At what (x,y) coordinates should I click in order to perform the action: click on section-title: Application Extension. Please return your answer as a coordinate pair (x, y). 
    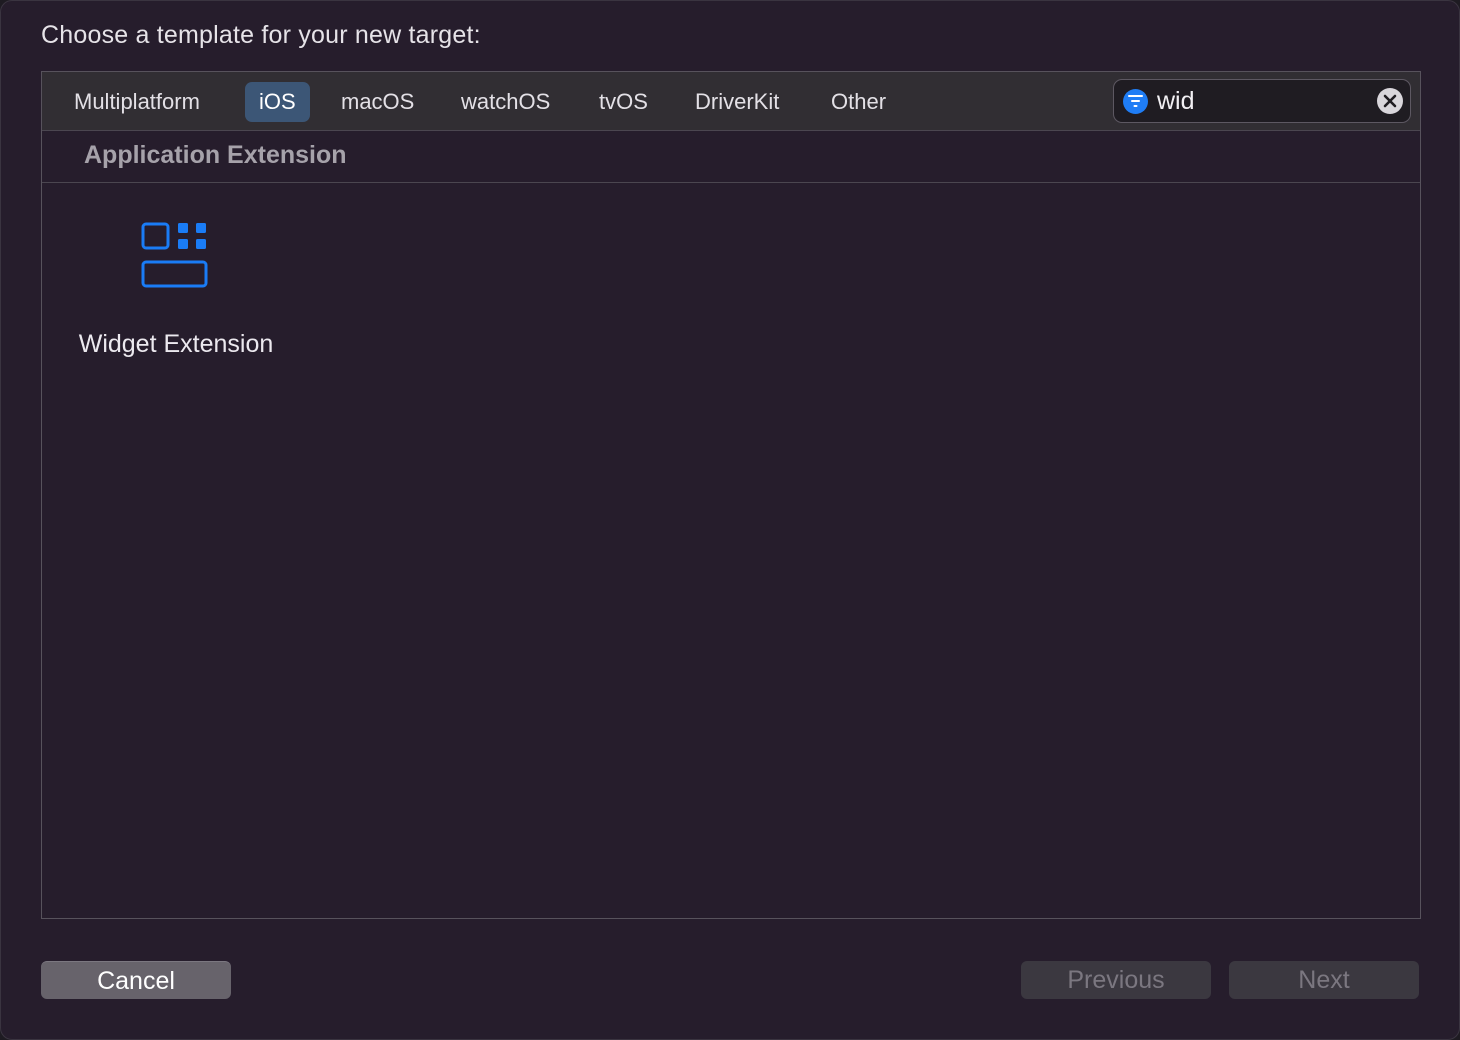
    Looking at the image, I should click on (215, 155).